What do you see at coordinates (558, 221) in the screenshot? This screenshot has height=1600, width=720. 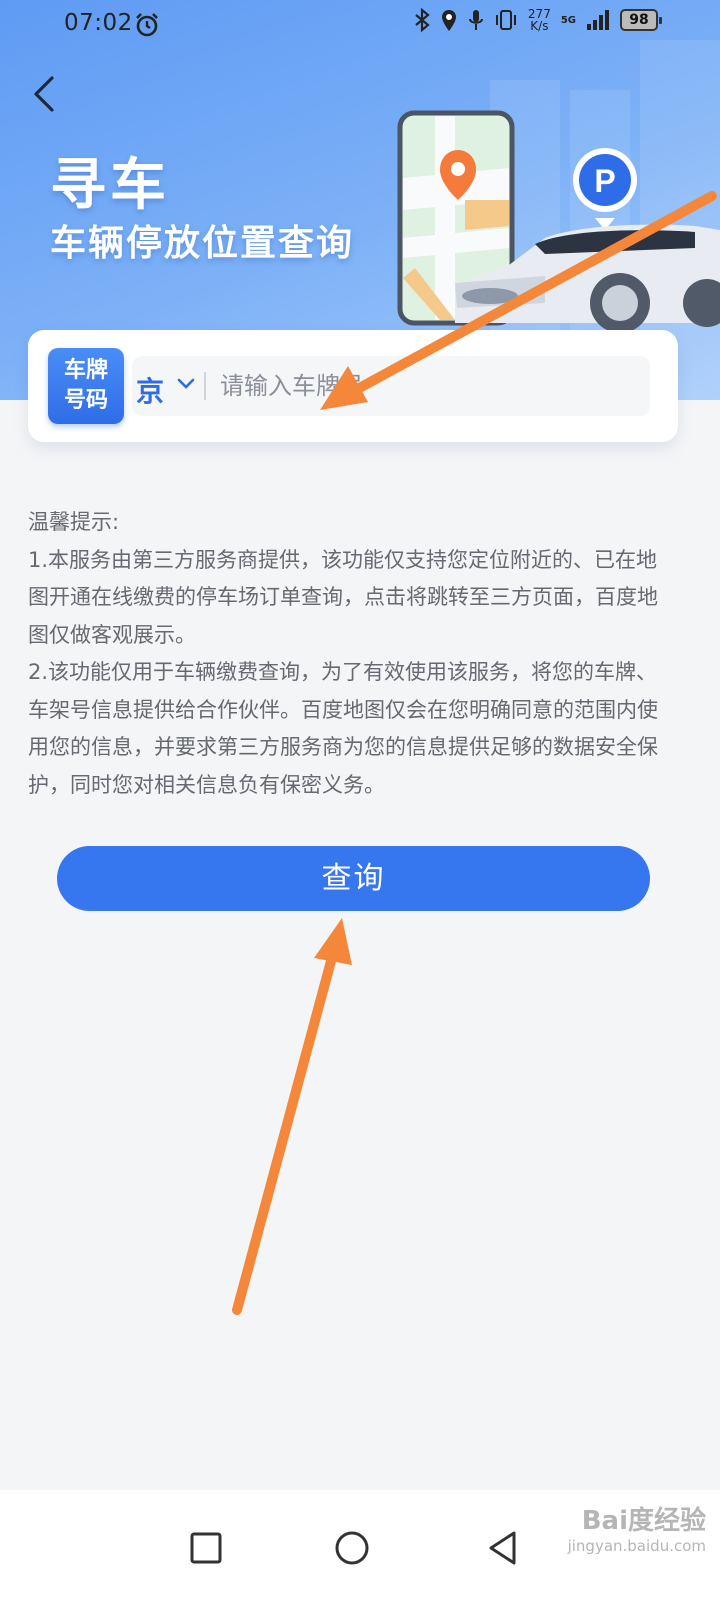 I see `parking-illustration: P` at bounding box center [558, 221].